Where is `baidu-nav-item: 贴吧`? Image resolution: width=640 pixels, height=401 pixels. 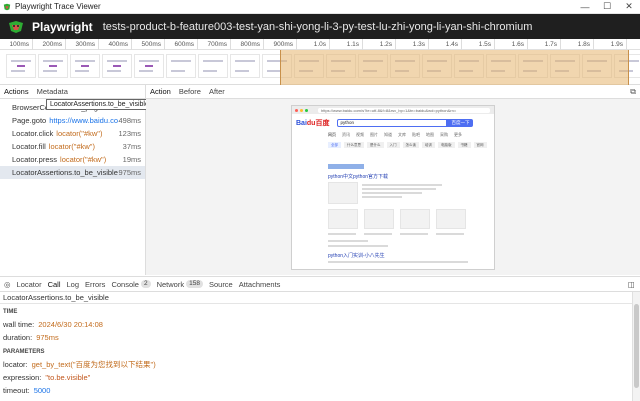 baidu-nav-item: 贴吧 is located at coordinates (416, 135).